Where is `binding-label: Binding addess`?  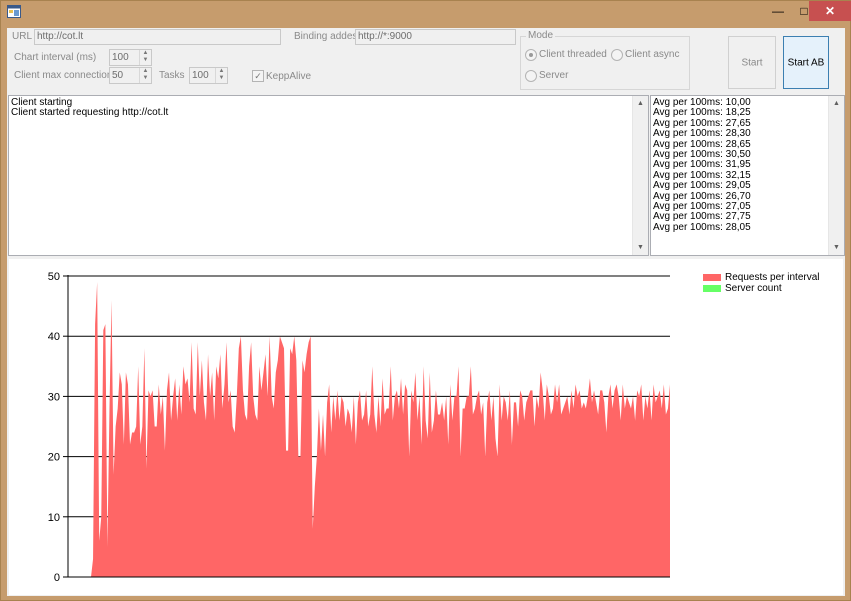
binding-label: Binding addess is located at coordinates (328, 36).